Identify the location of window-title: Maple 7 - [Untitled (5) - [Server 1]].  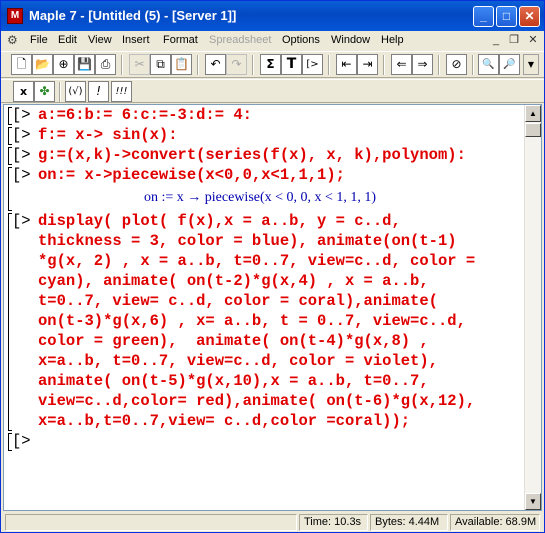
(133, 15).